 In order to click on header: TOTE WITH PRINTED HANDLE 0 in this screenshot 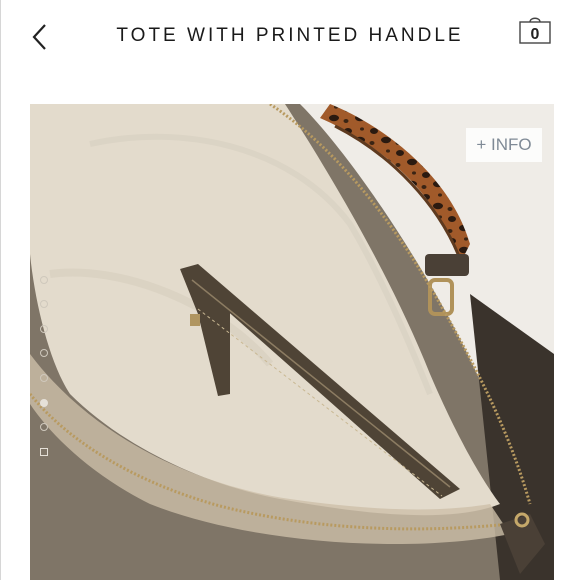, I will do `click(290, 36)`.